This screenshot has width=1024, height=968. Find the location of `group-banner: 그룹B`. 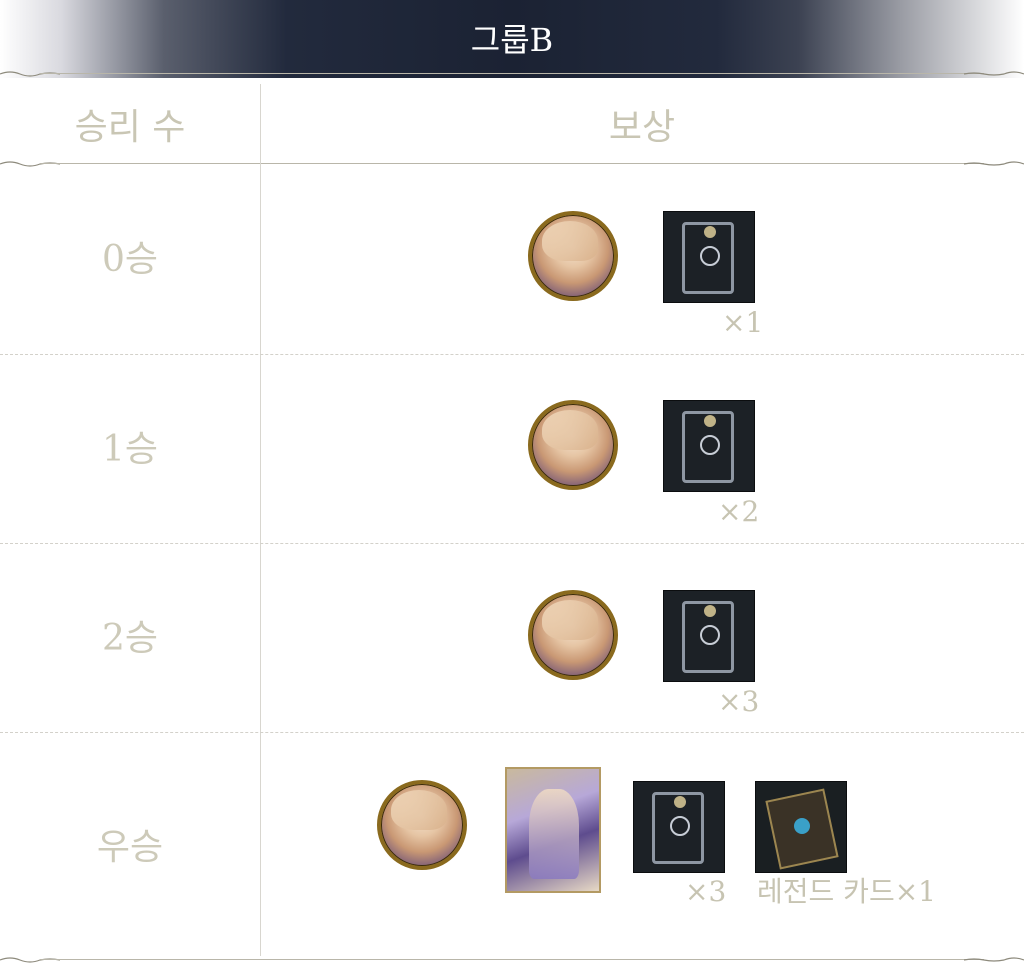

group-banner: 그룹B is located at coordinates (512, 39).